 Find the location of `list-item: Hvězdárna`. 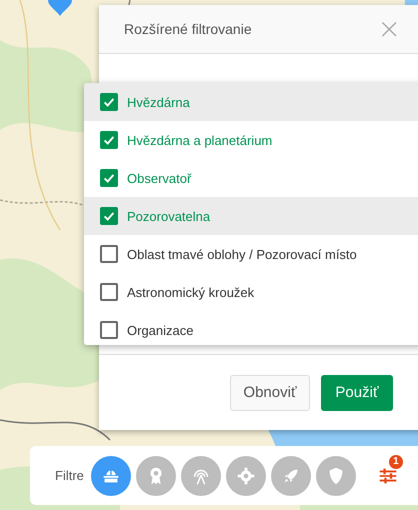

list-item: Hvězdárna is located at coordinates (251, 102).